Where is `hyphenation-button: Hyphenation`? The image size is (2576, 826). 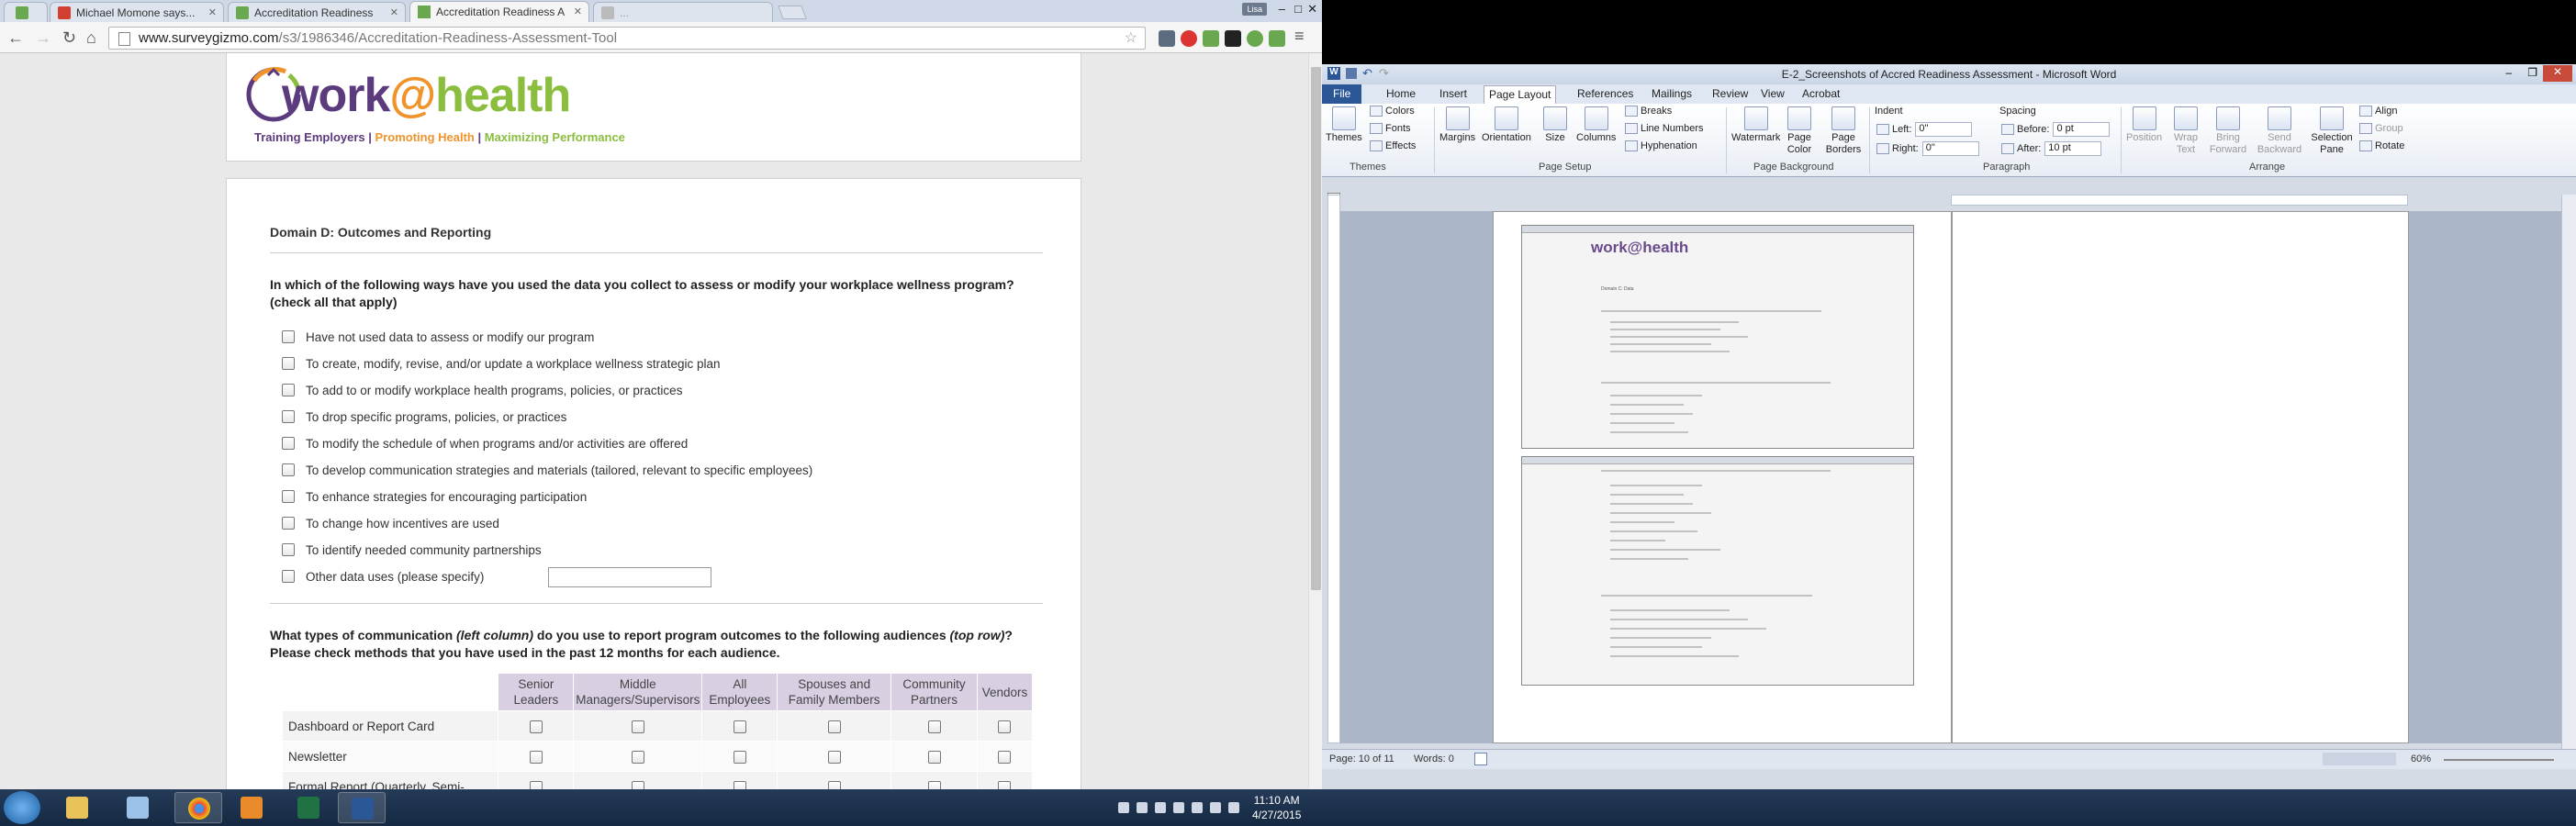
hyphenation-button: Hyphenation is located at coordinates (1661, 146).